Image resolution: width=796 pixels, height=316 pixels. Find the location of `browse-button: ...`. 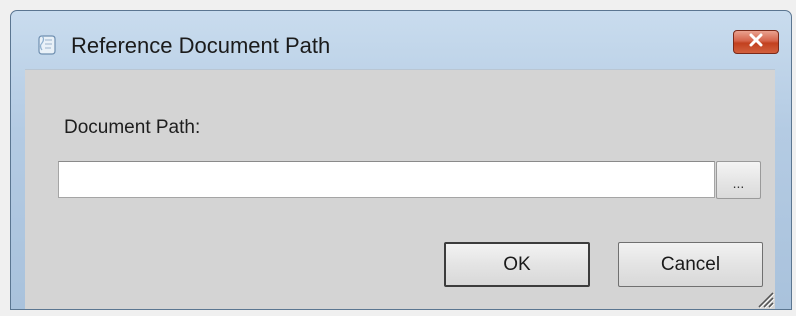

browse-button: ... is located at coordinates (738, 180).